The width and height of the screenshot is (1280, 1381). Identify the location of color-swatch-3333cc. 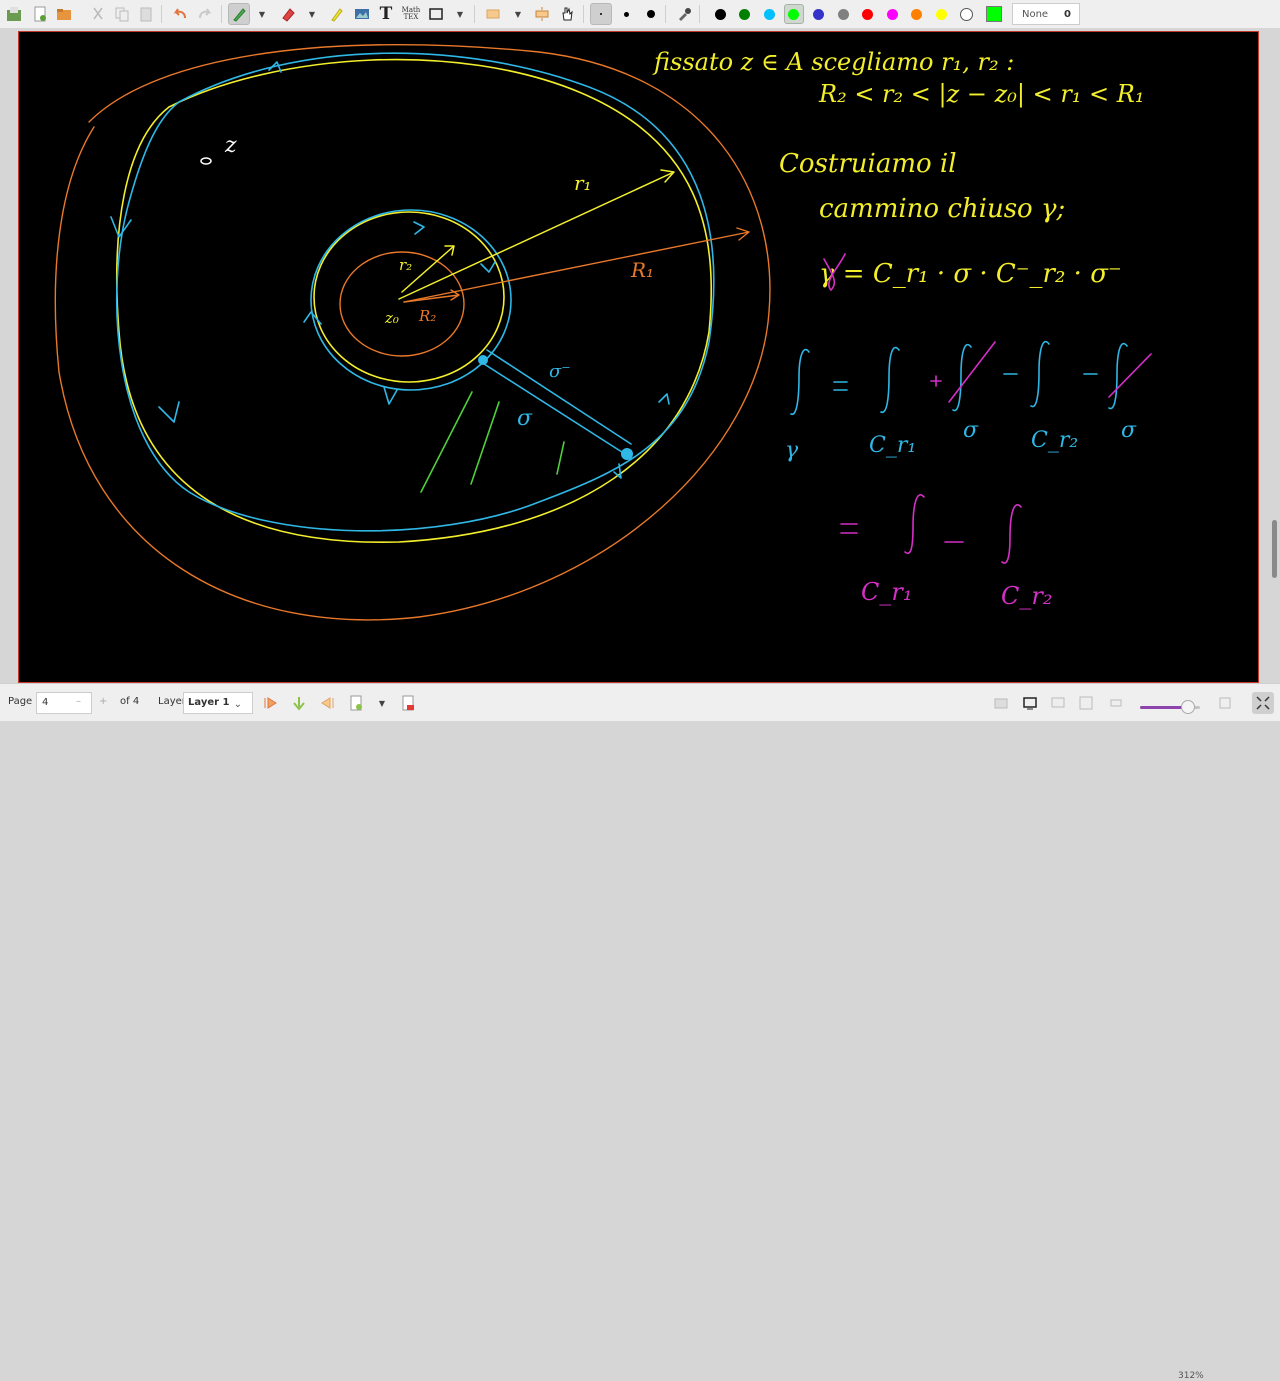
(818, 14).